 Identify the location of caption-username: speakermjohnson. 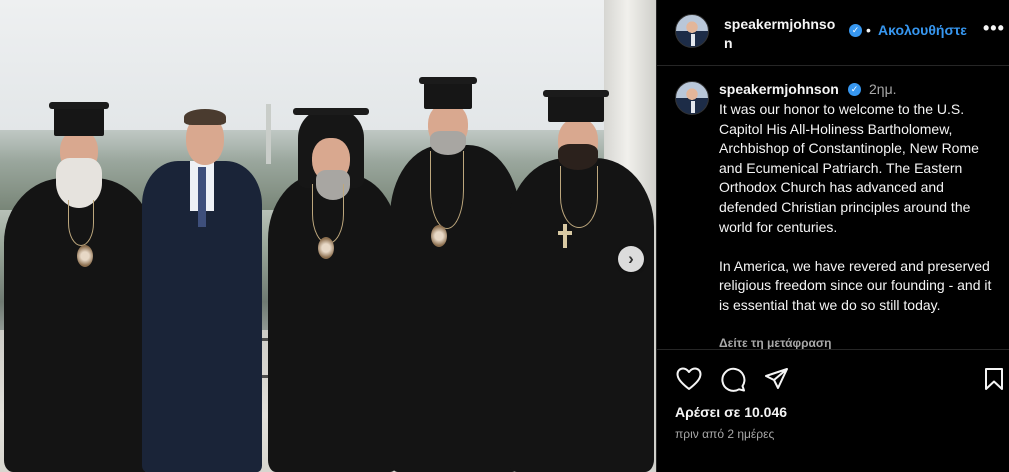
(779, 89).